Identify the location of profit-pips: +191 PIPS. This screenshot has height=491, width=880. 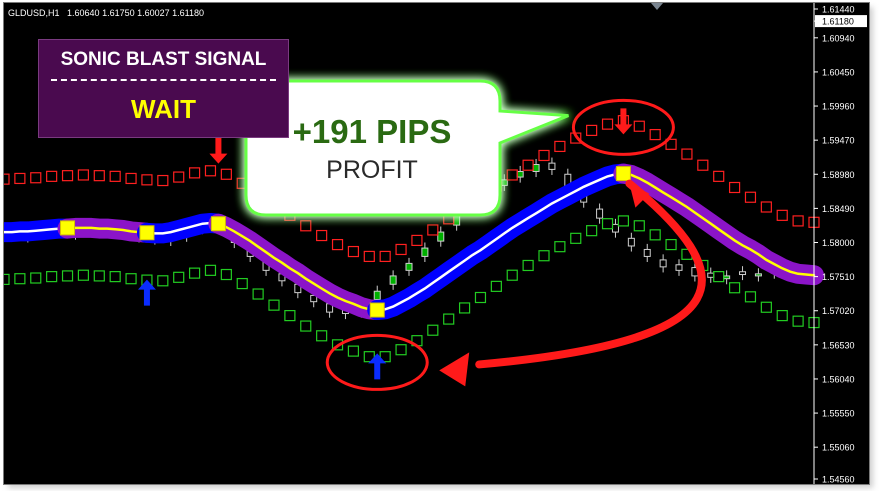
(372, 131).